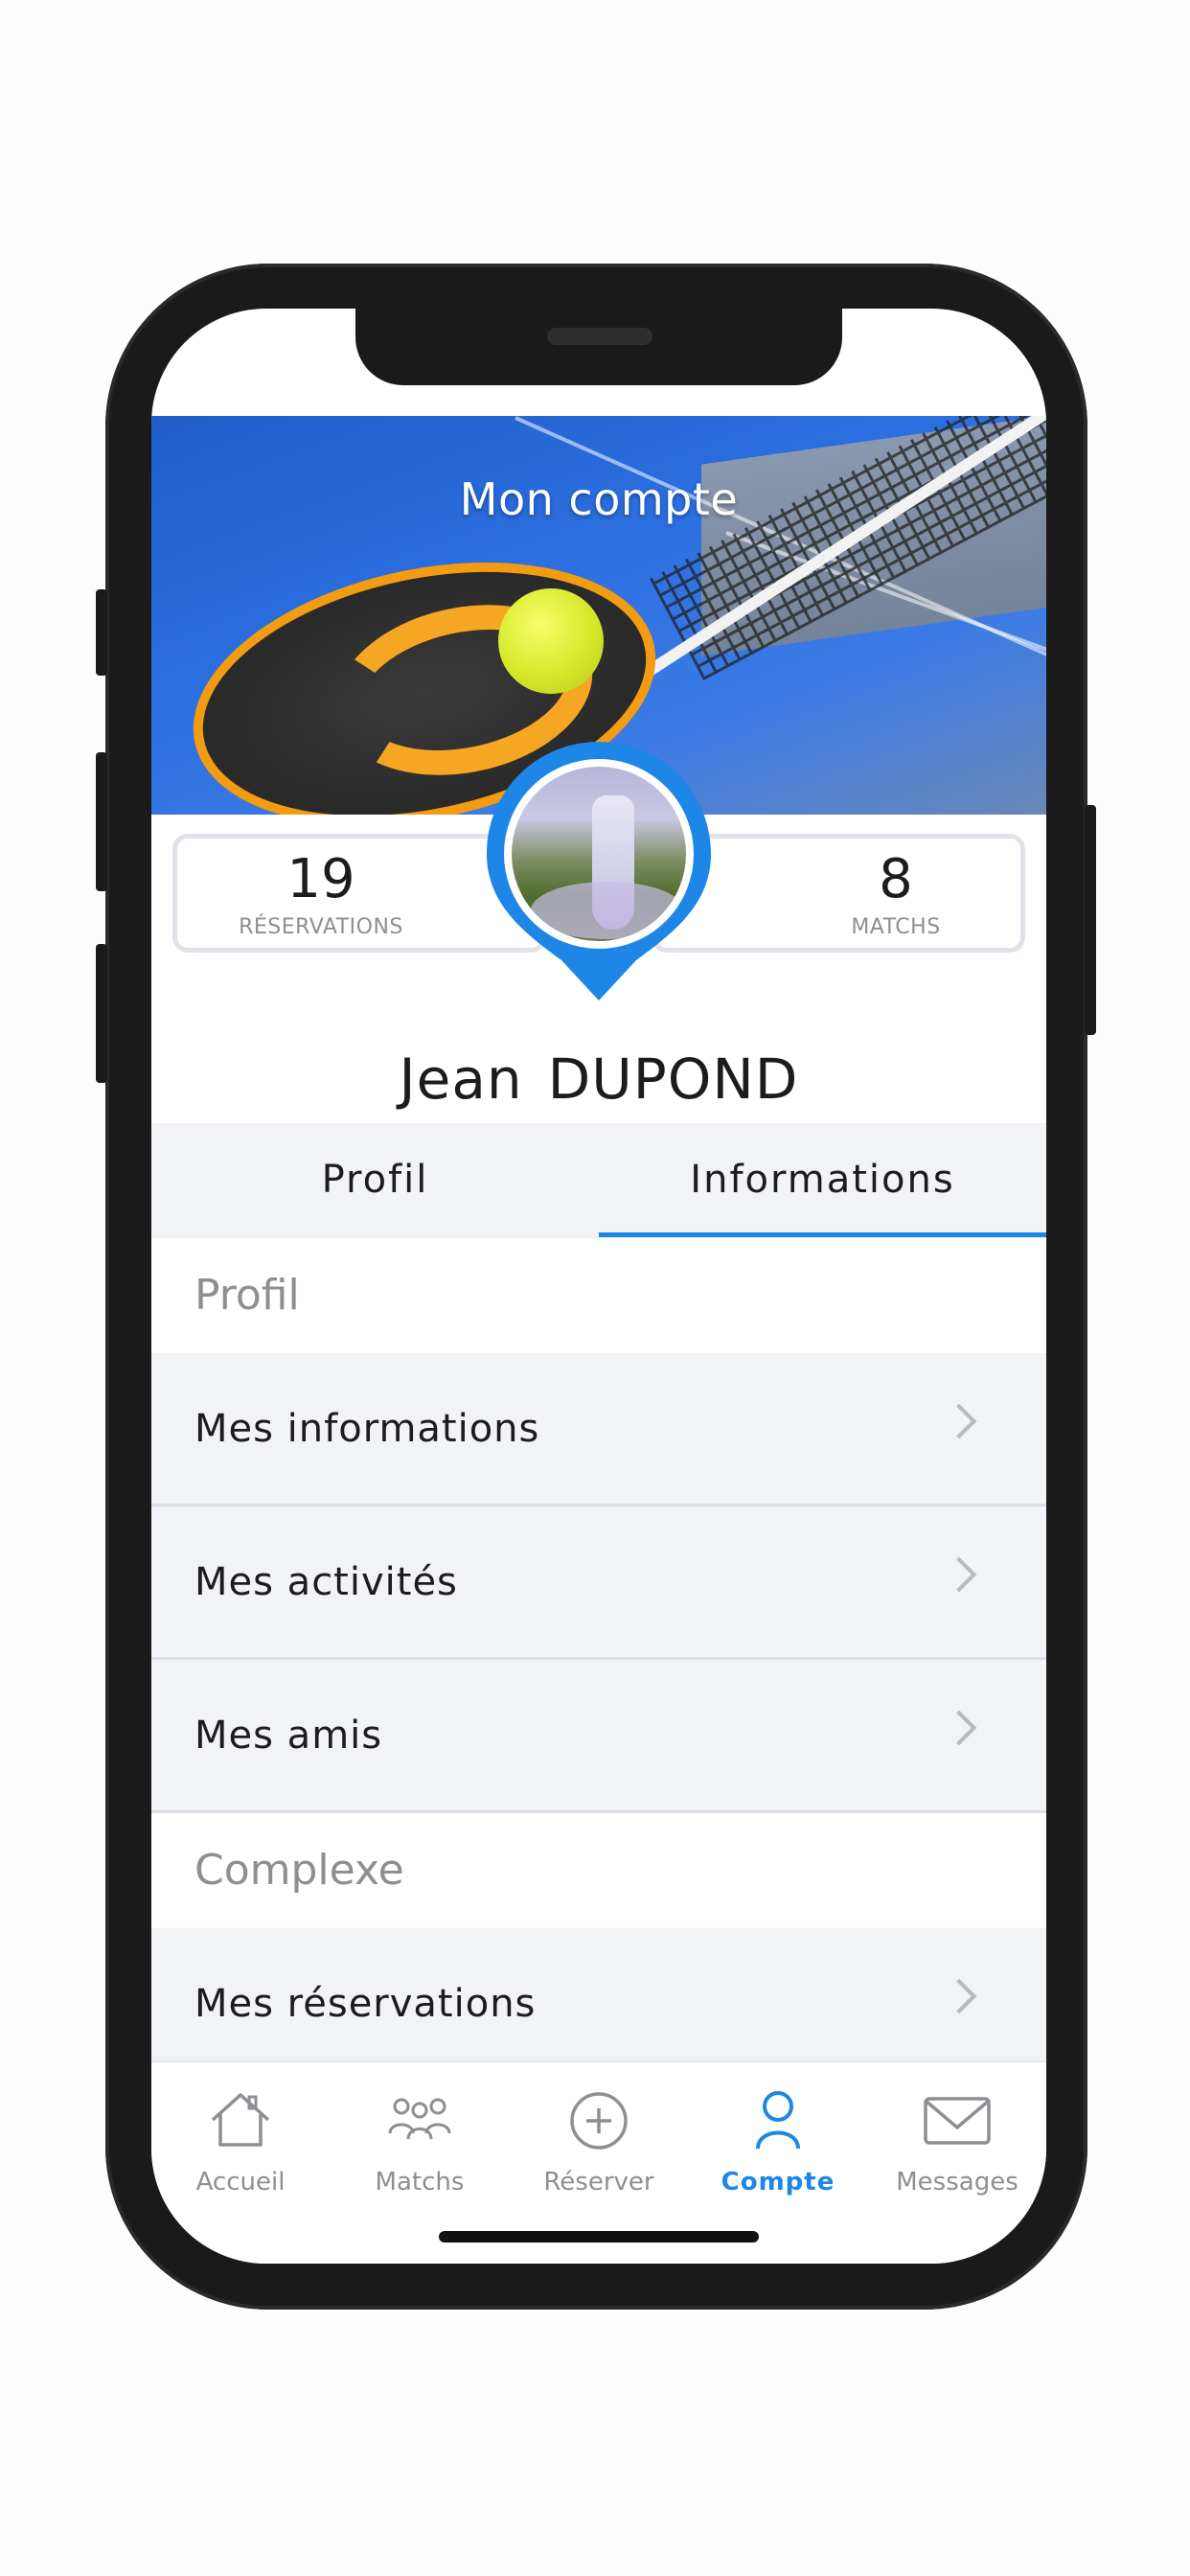 This screenshot has width=1190, height=2576. What do you see at coordinates (599, 347) in the screenshot?
I see `notch` at bounding box center [599, 347].